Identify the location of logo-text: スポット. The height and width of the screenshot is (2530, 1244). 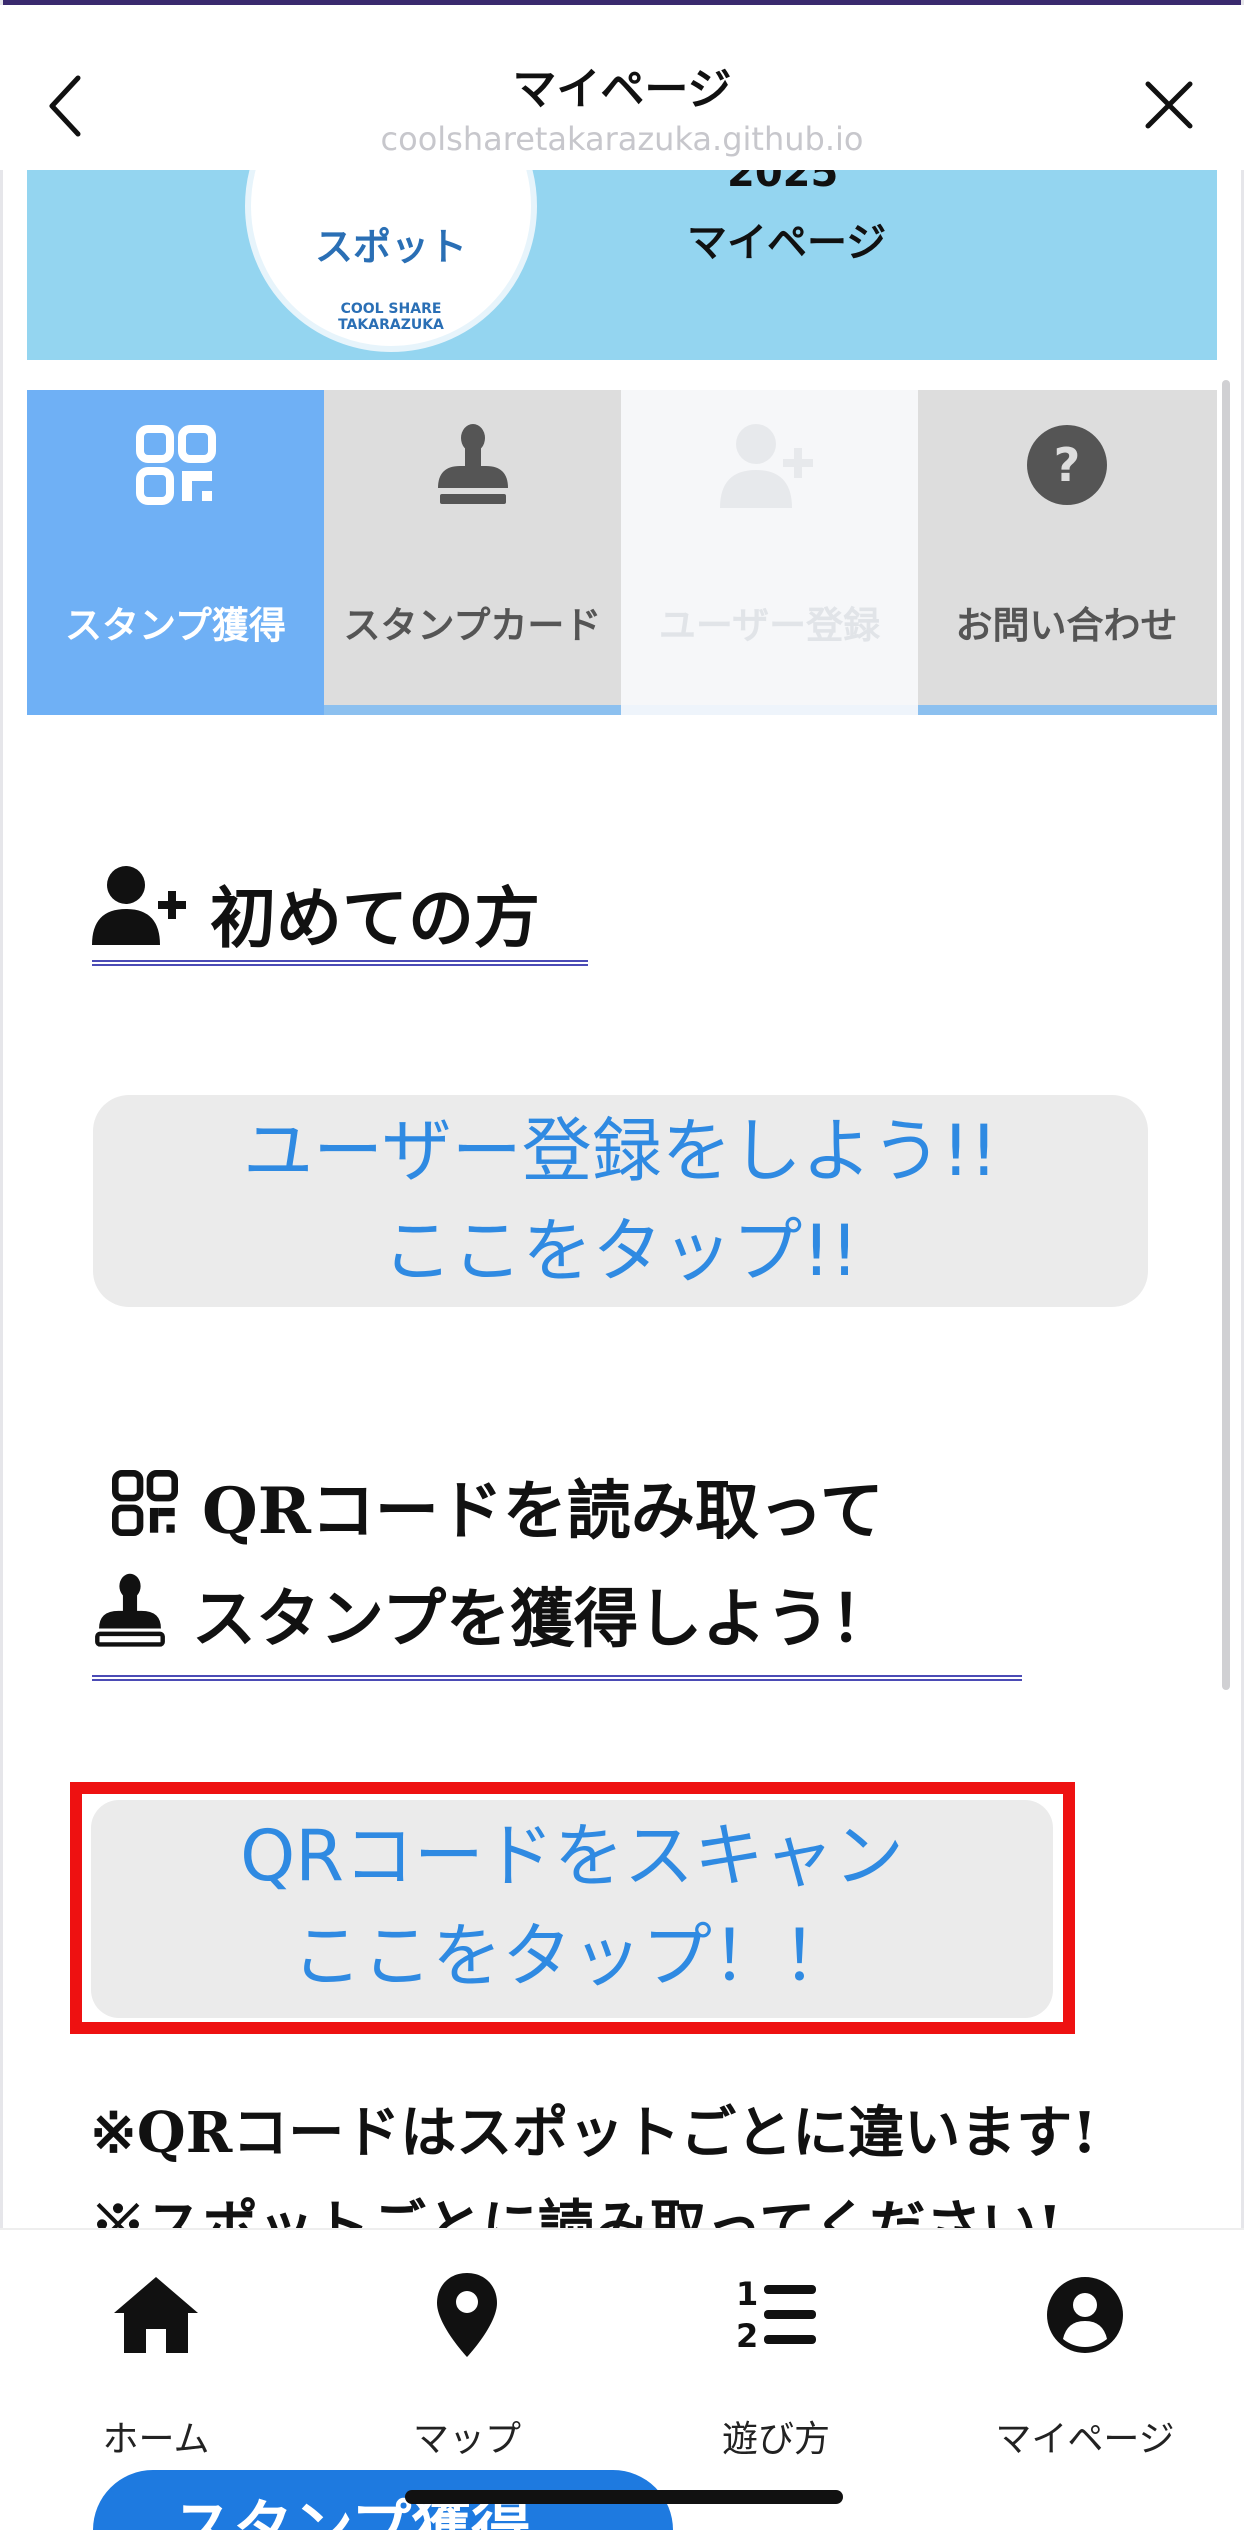
(390, 247).